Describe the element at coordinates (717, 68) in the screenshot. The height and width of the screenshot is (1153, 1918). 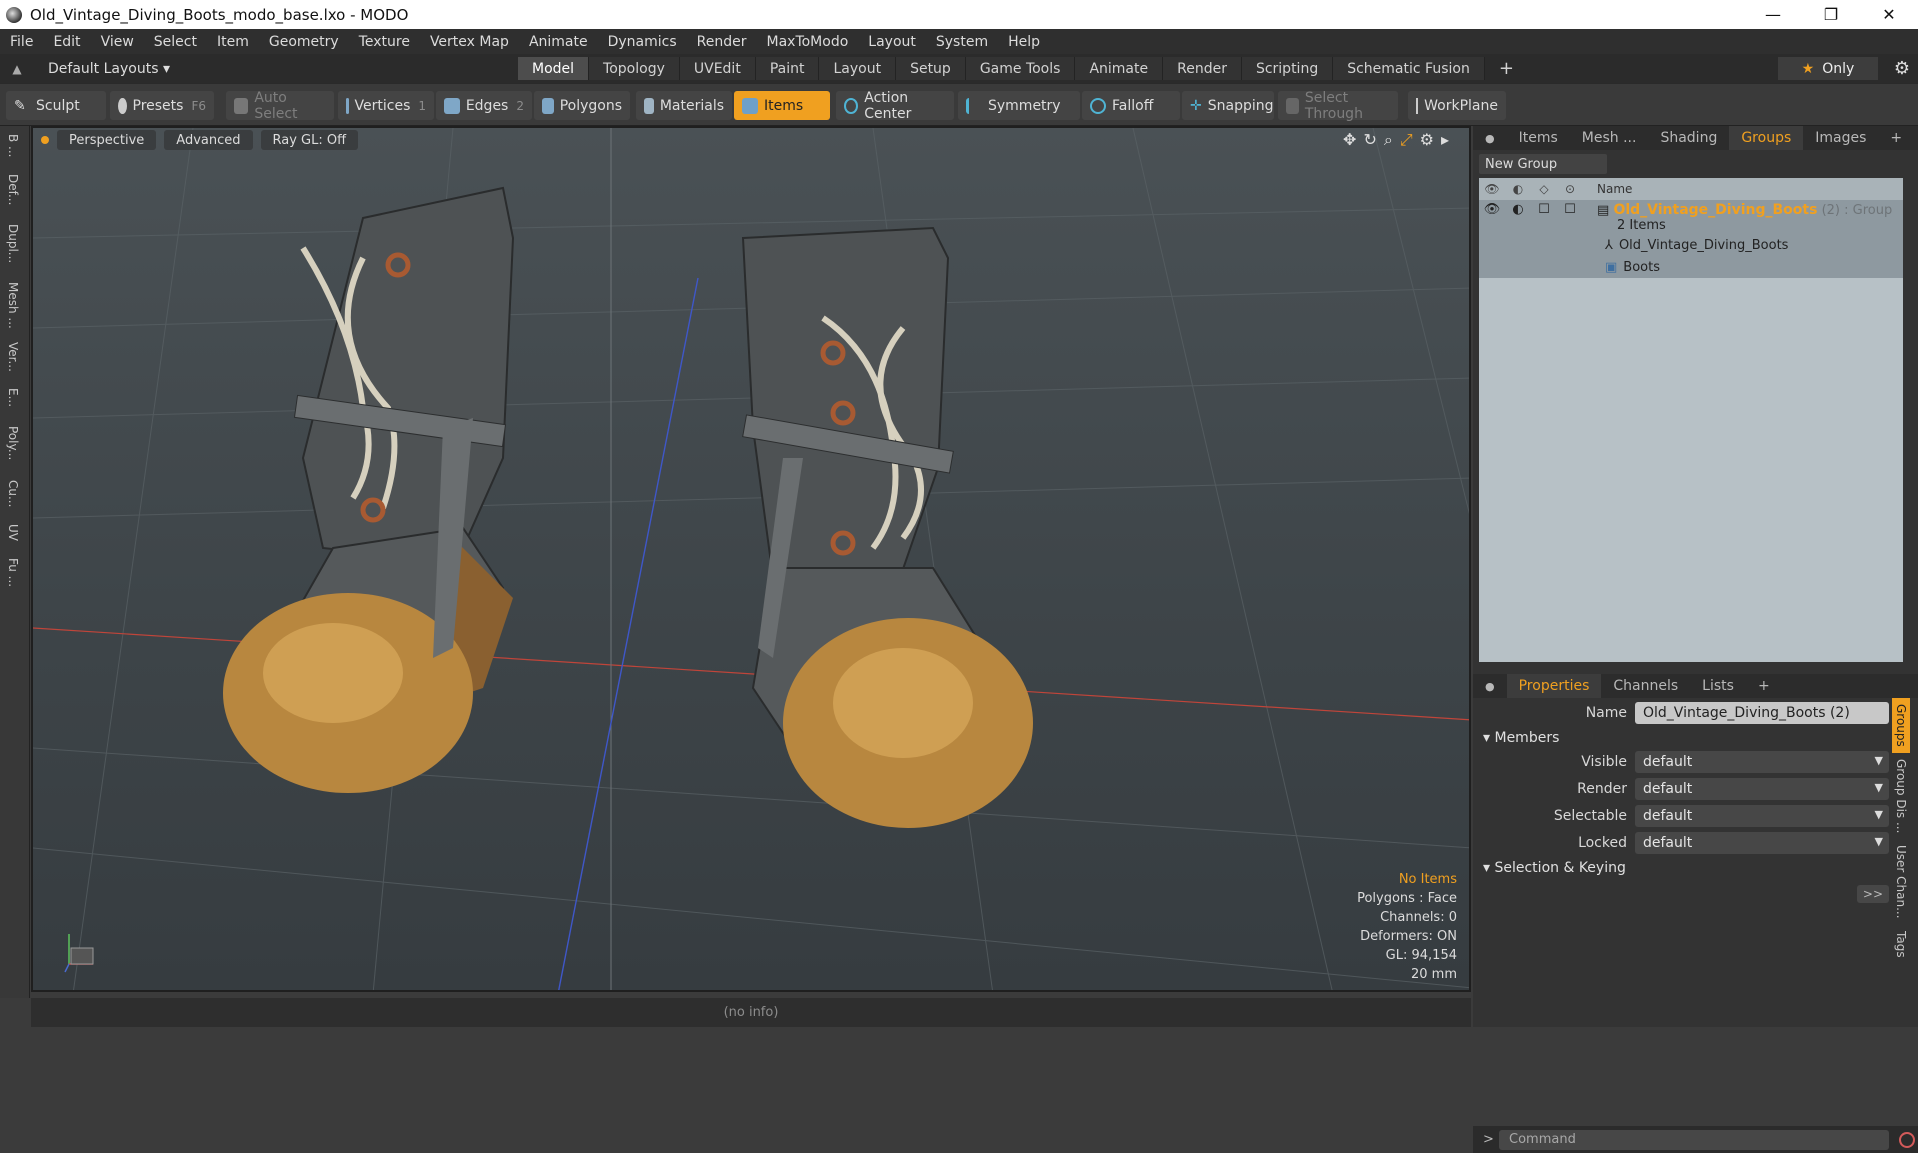
I see `tab-uvedit: UVEdit` at that location.